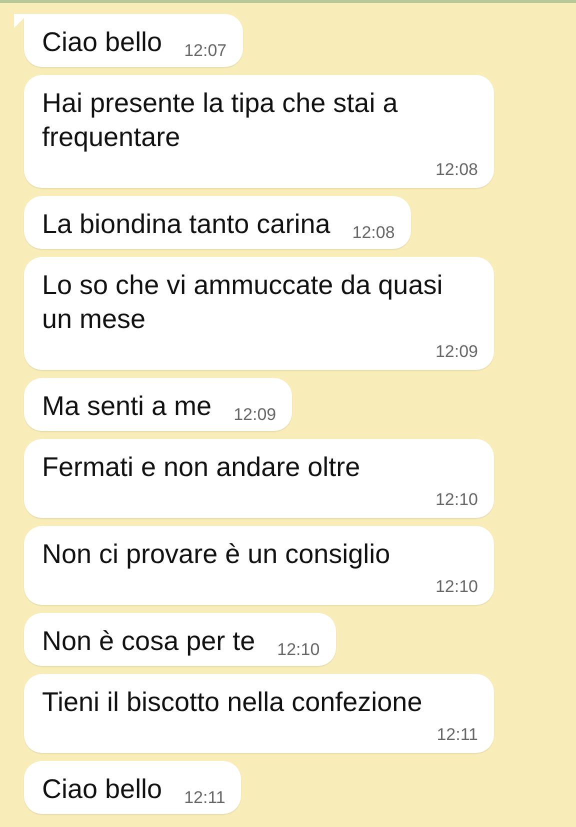 The height and width of the screenshot is (827, 576). Describe the element at coordinates (186, 224) in the screenshot. I see `message-text: La biondina tanto carina` at that location.